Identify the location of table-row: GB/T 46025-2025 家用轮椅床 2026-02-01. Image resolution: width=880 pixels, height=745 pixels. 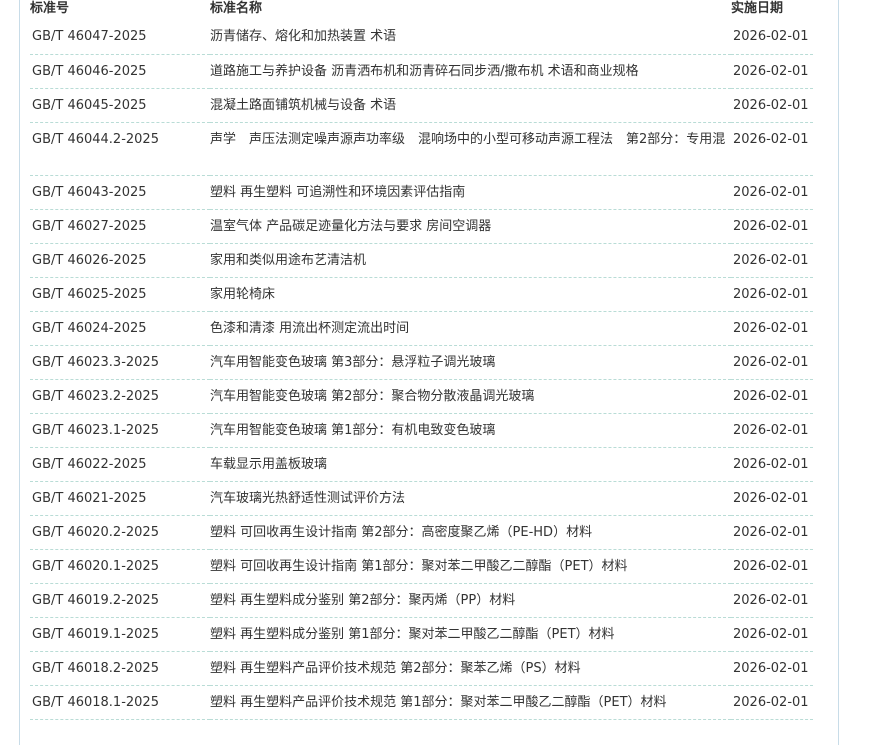
(421, 294).